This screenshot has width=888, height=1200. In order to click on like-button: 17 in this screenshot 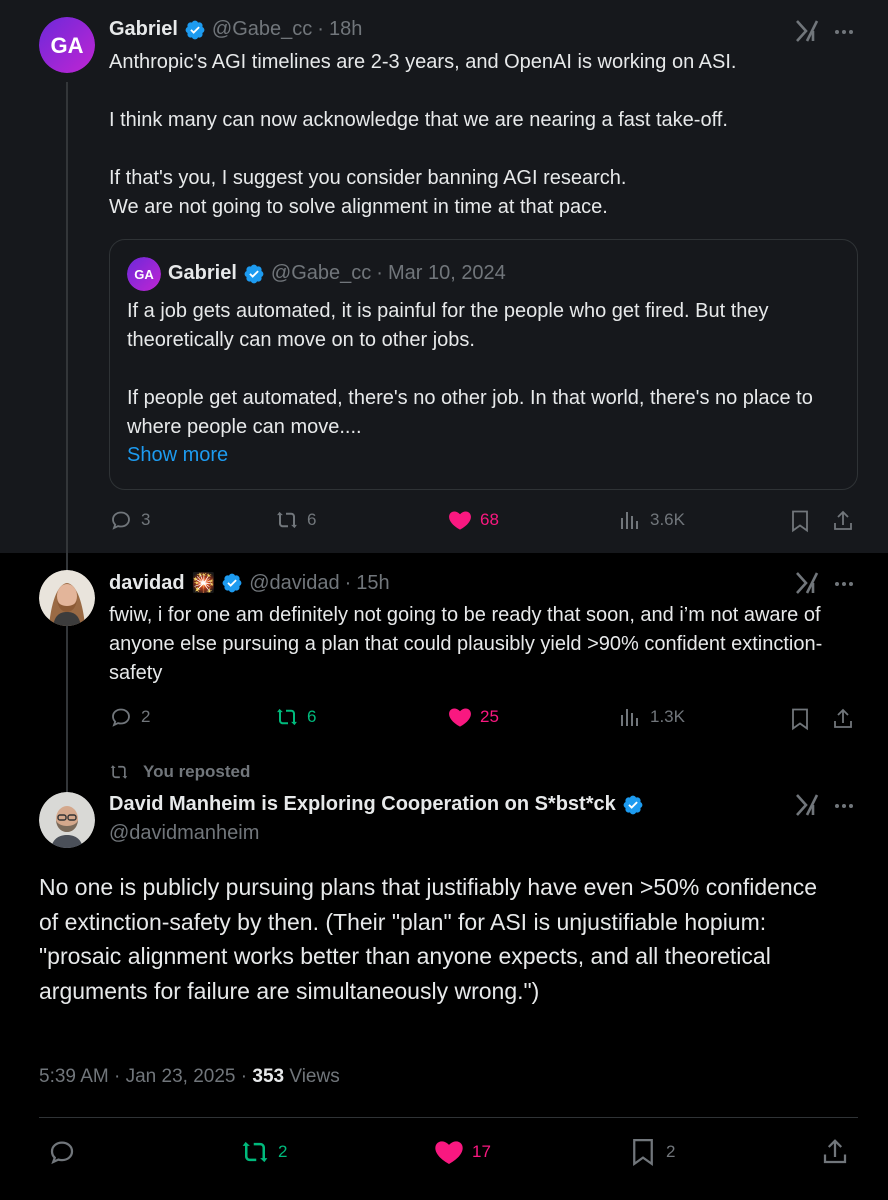, I will do `click(462, 1152)`.